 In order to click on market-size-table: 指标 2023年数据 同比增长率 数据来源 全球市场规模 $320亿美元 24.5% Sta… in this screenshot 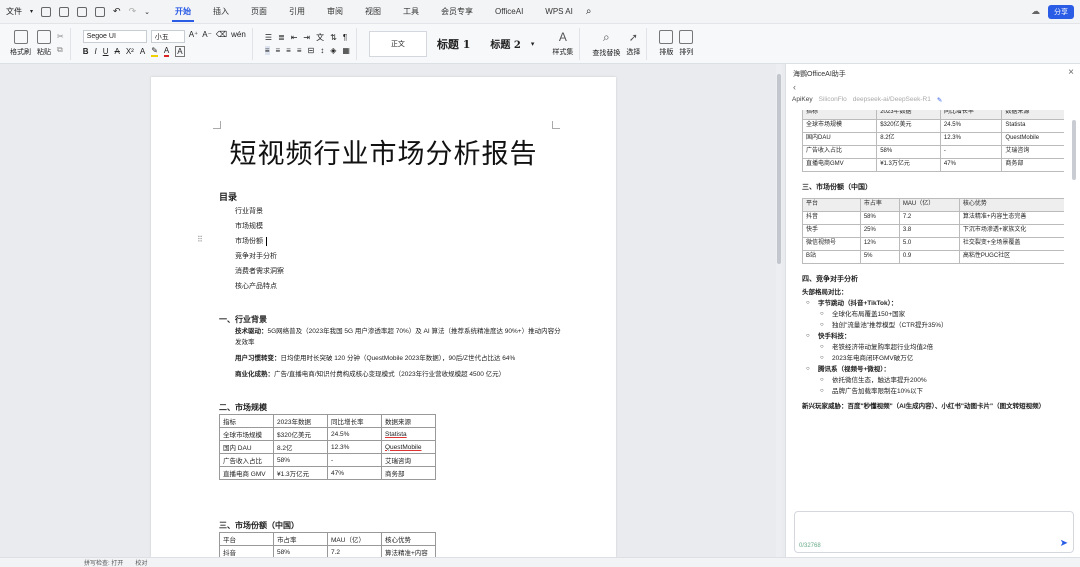, I will do `click(933, 141)`.